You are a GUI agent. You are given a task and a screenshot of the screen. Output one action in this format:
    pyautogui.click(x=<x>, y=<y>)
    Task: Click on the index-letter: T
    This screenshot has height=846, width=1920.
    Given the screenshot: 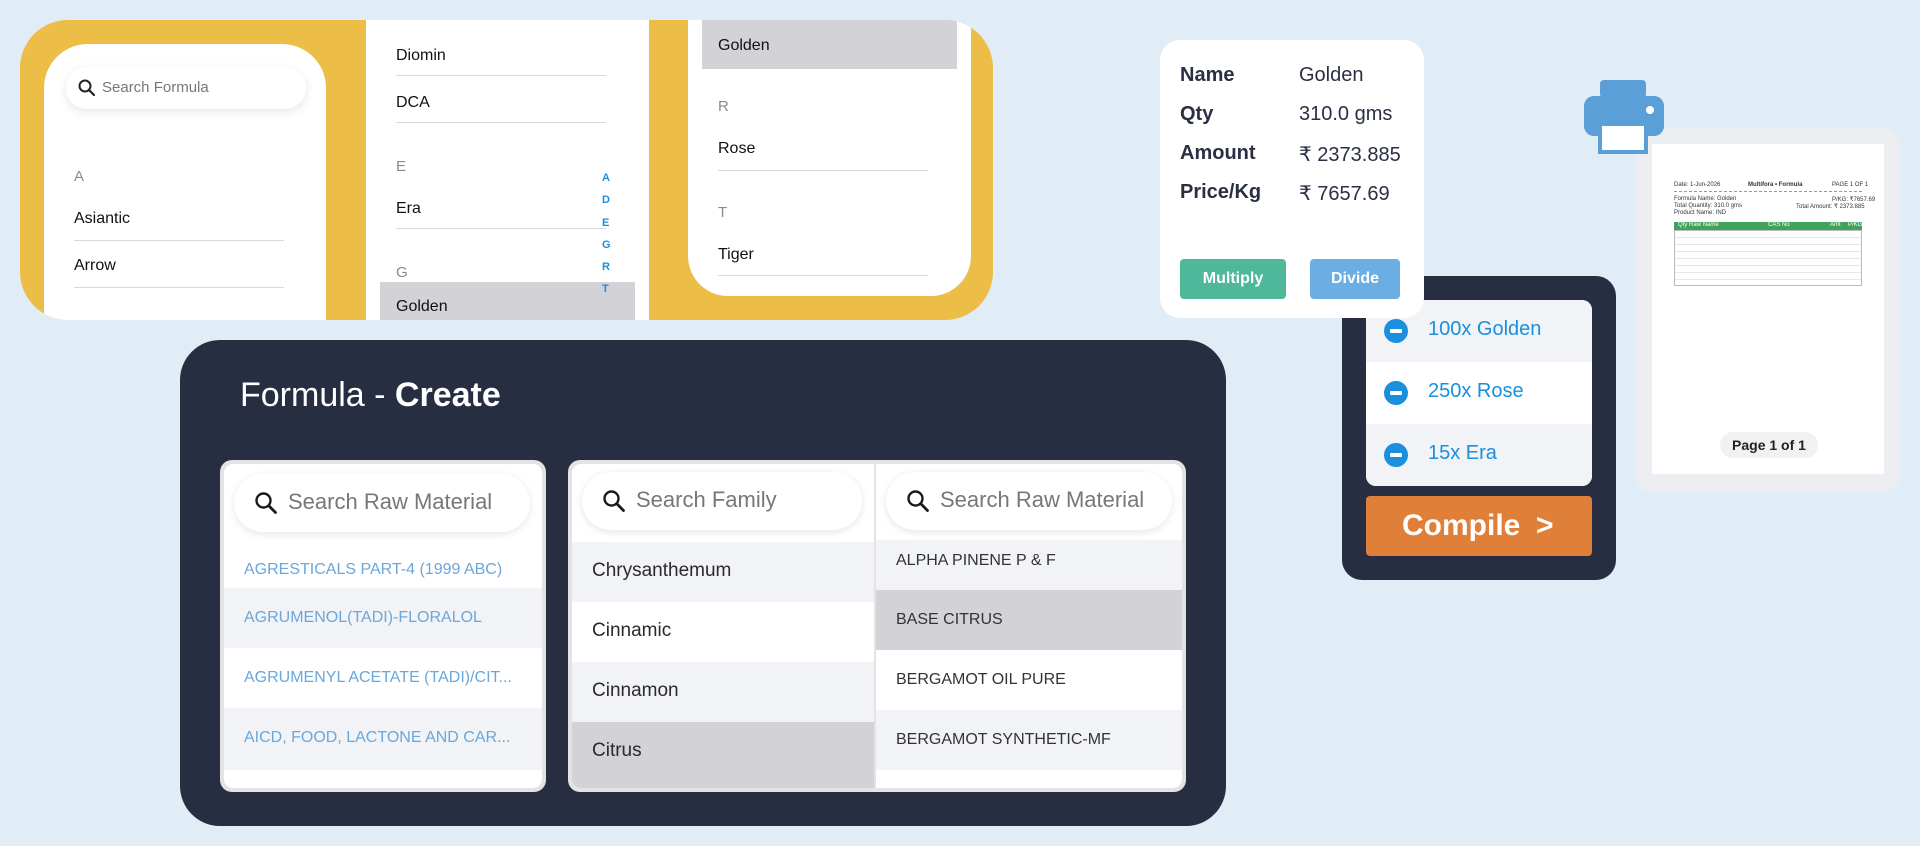 What is the action you would take?
    pyautogui.click(x=605, y=289)
    